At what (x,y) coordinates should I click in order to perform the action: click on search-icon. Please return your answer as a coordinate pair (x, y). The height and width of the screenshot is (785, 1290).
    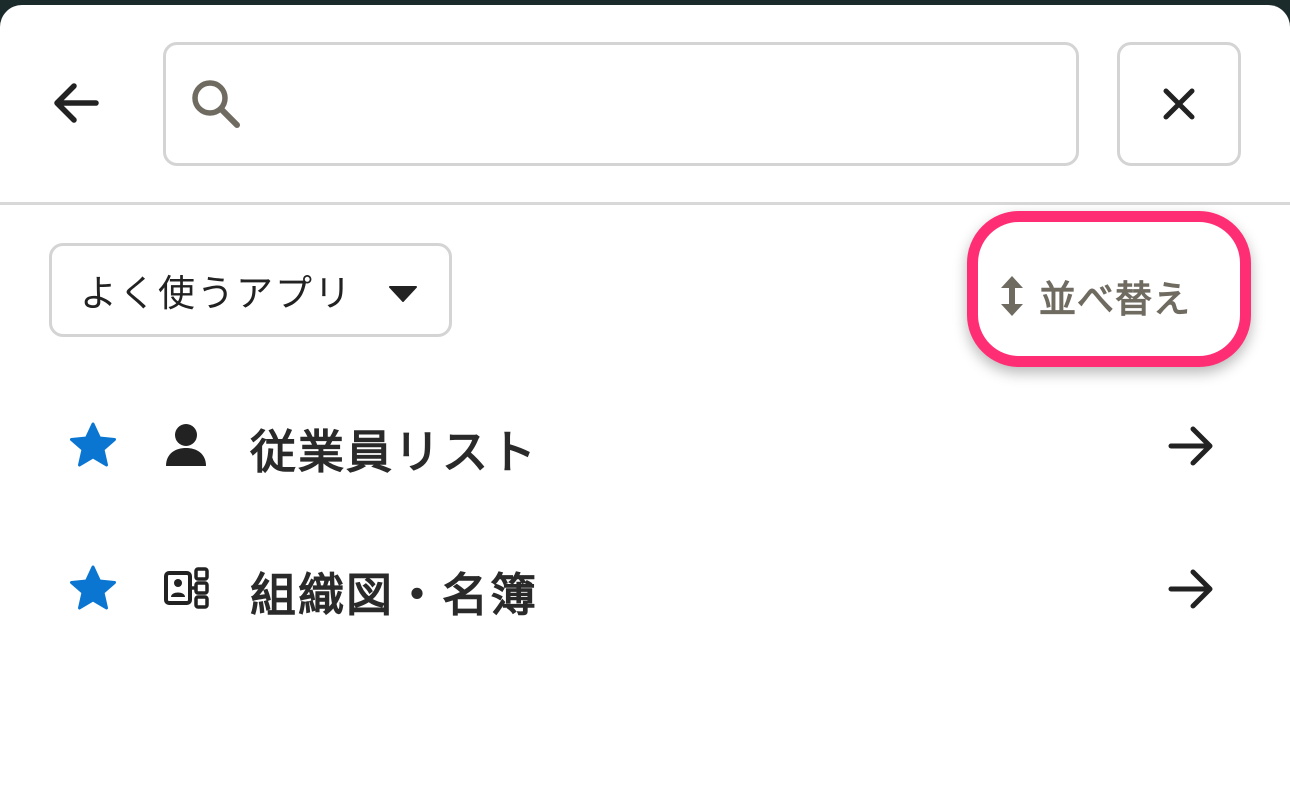
    Looking at the image, I should click on (216, 104).